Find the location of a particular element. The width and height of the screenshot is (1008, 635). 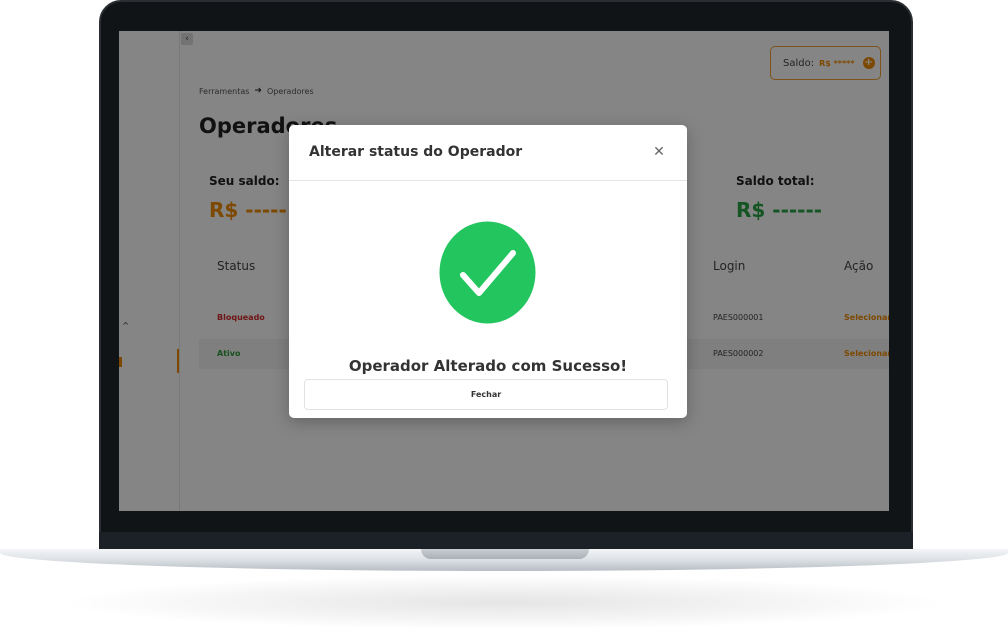

laptop-base-notch is located at coordinates (505, 554).